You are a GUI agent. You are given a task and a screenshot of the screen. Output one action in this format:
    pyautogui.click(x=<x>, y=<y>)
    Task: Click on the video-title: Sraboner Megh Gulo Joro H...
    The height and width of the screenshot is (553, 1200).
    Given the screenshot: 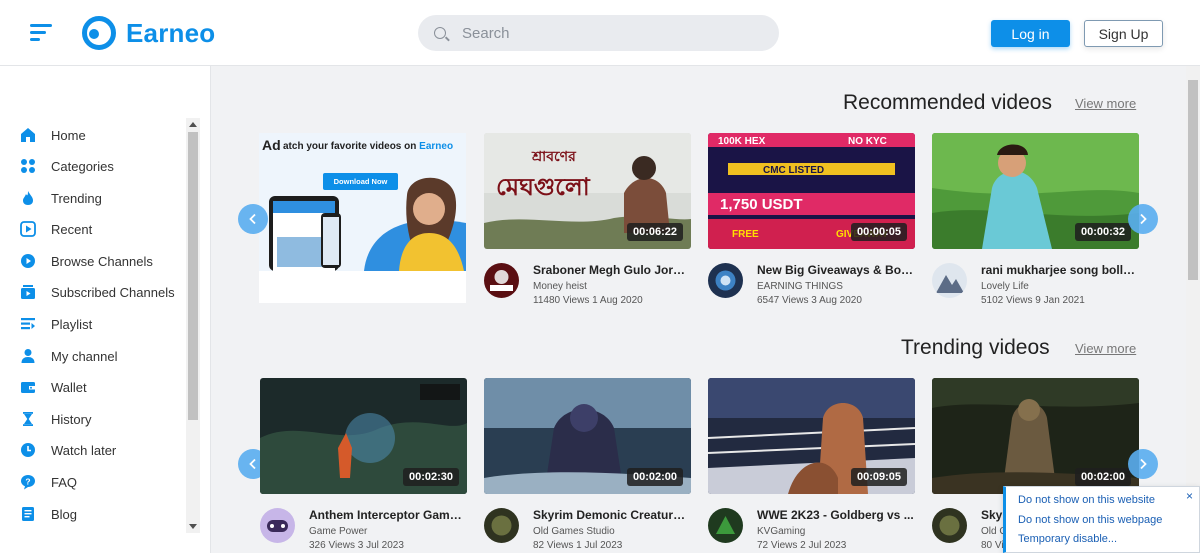 What is the action you would take?
    pyautogui.click(x=612, y=270)
    